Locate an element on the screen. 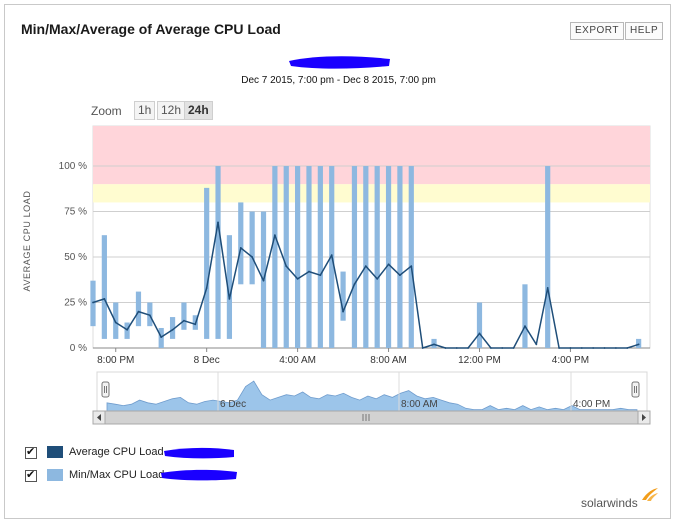 Image resolution: width=679 pixels, height=527 pixels. legend-average-swatch is located at coordinates (55, 452).